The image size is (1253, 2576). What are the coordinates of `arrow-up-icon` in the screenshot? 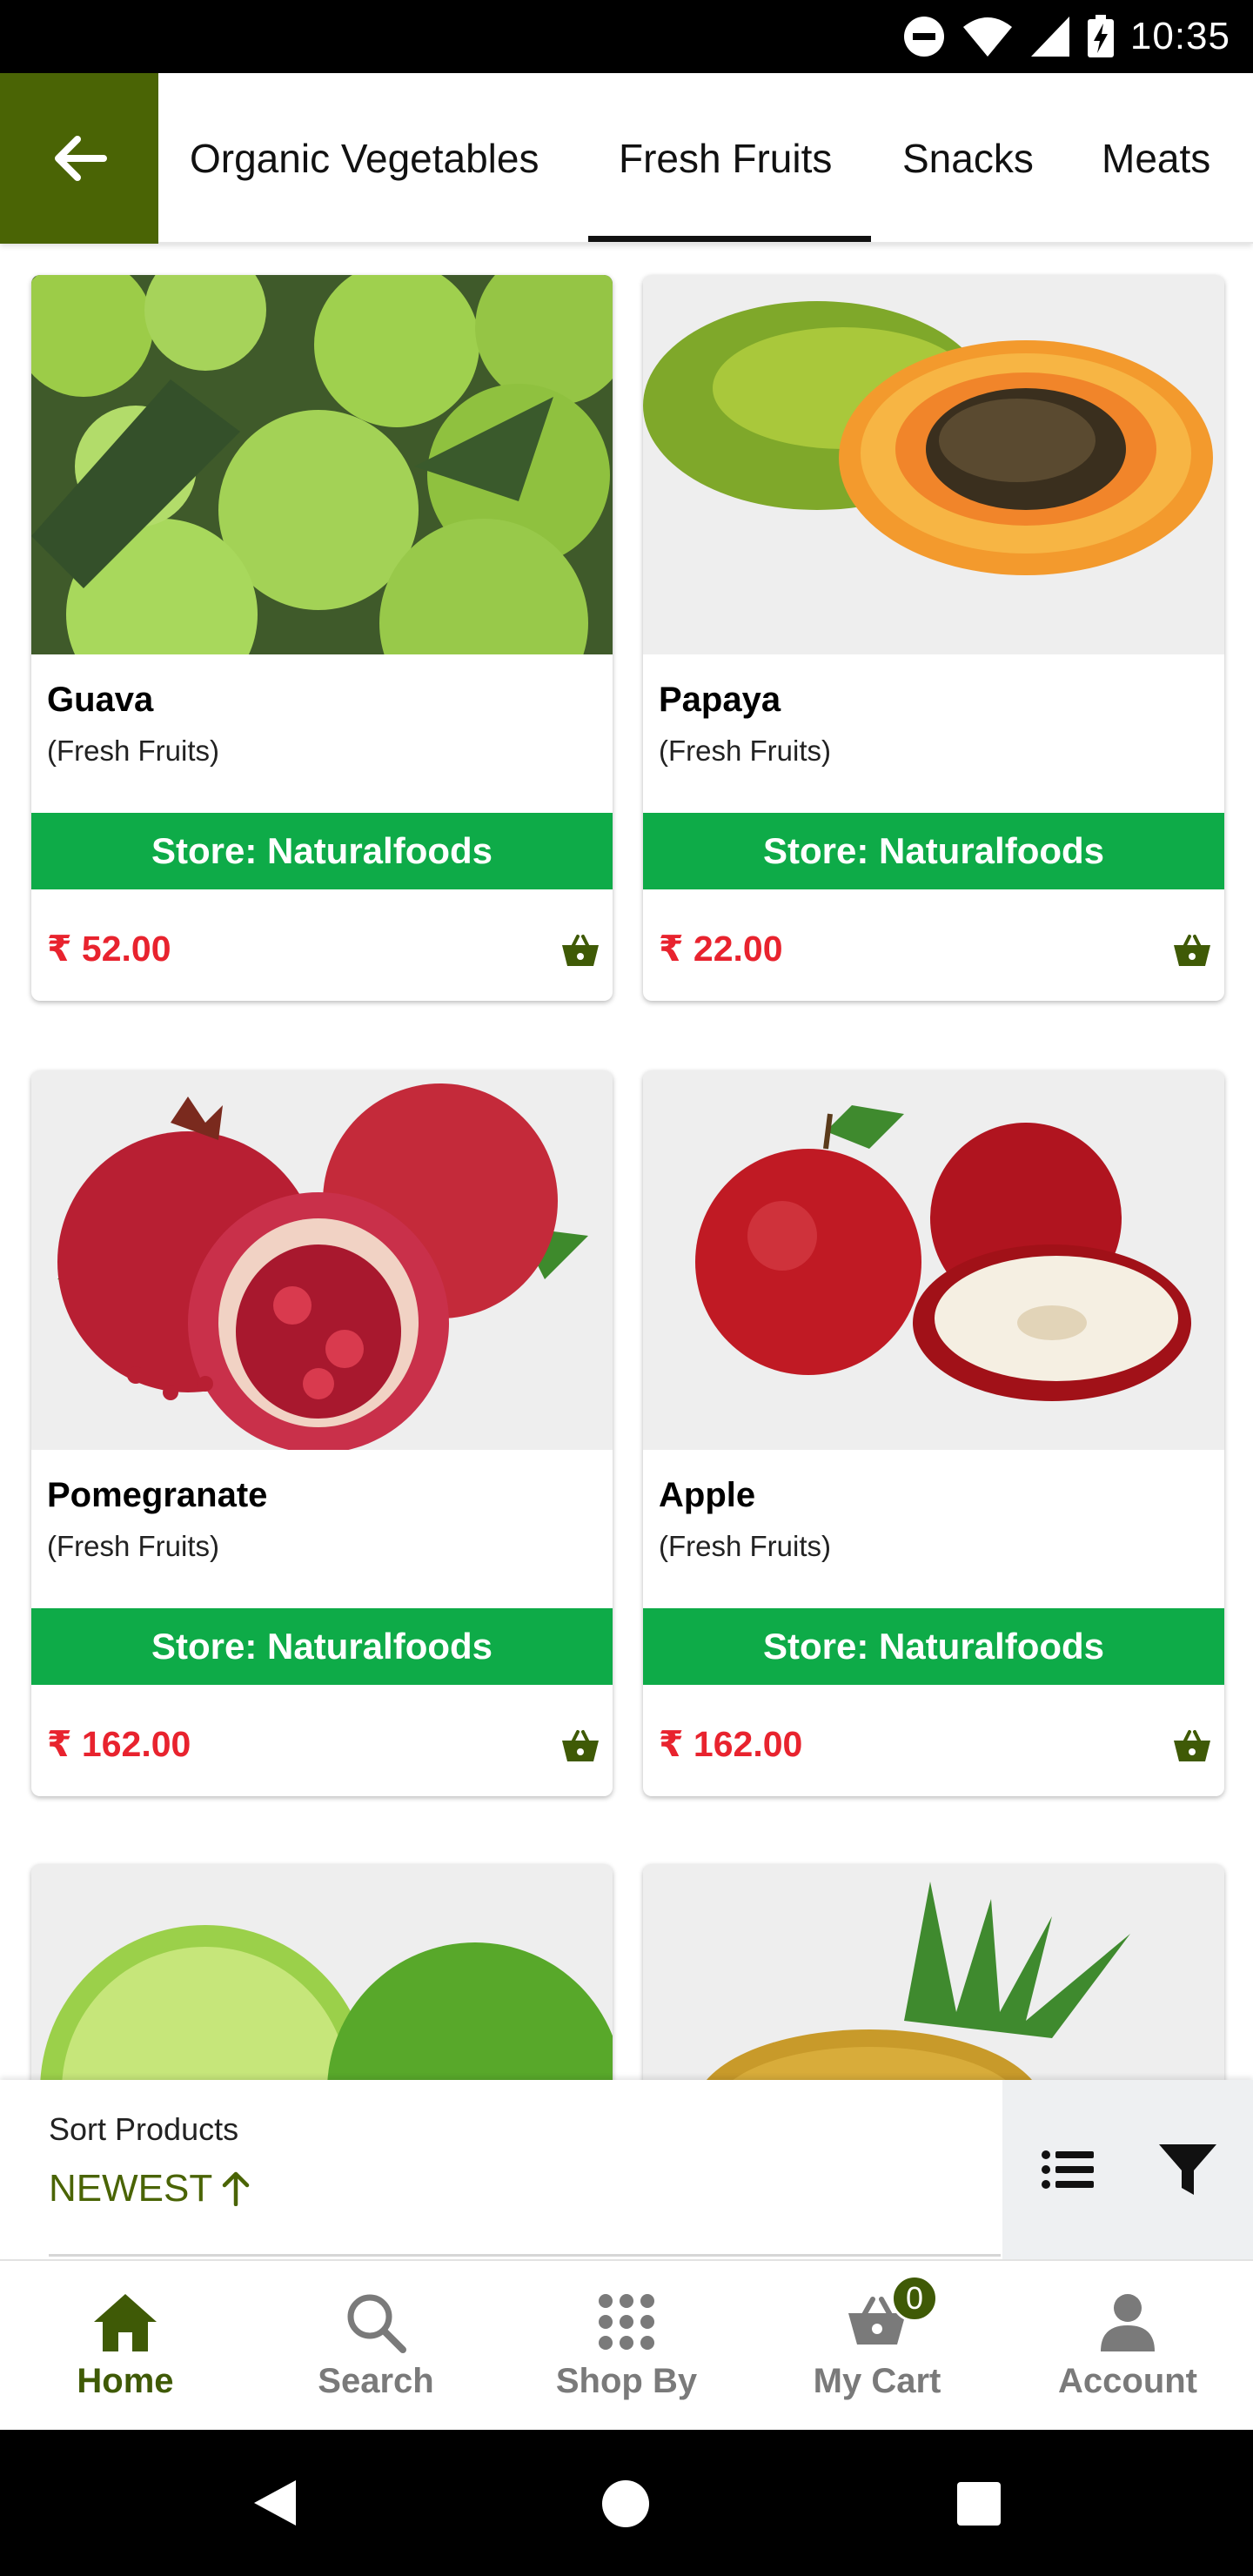 It's located at (236, 2188).